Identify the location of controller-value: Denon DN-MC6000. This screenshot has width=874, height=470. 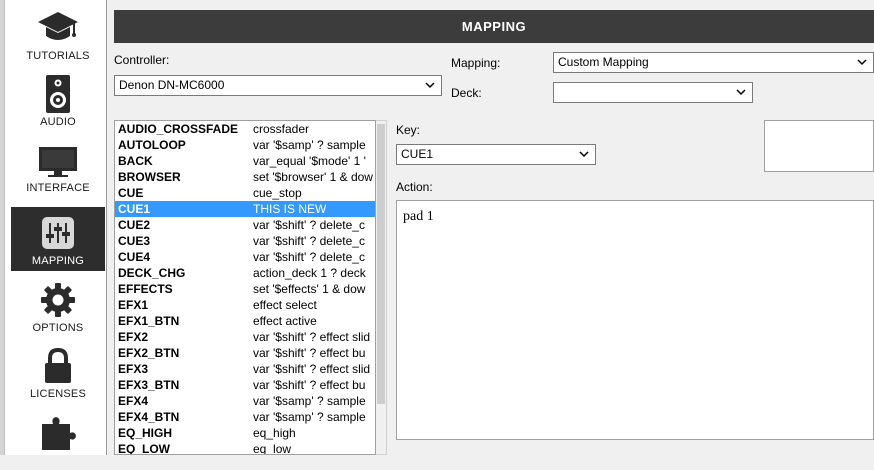
(172, 85).